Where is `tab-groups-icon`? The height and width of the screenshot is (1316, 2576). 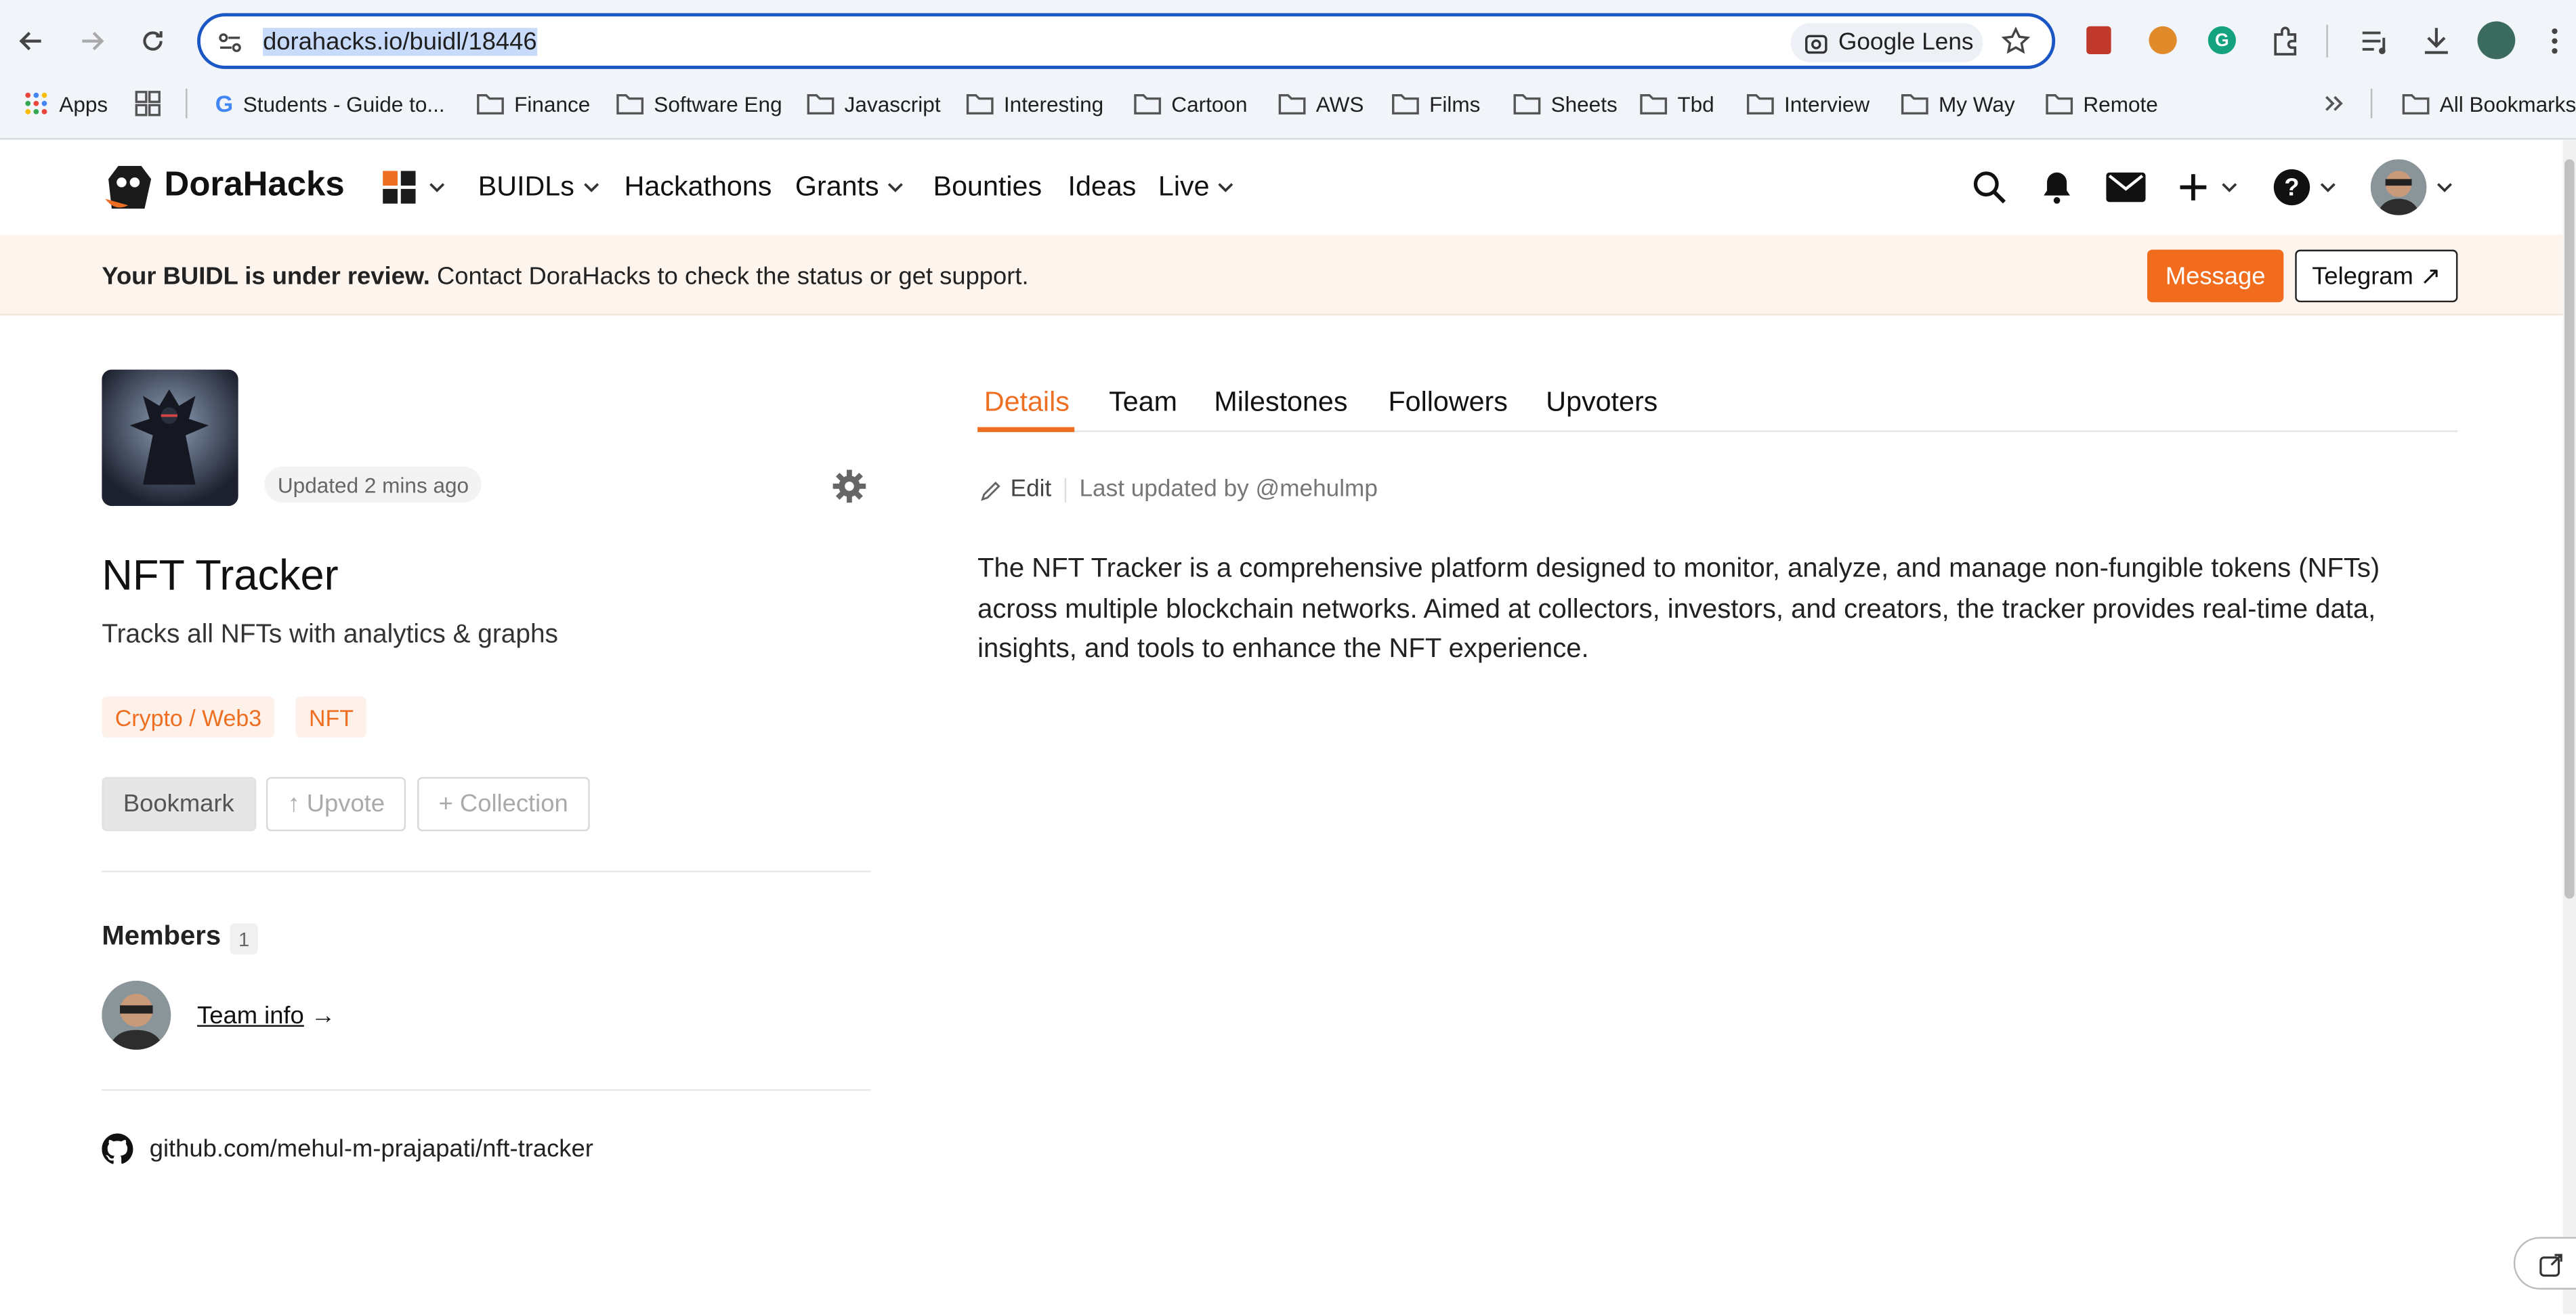 tab-groups-icon is located at coordinates (148, 103).